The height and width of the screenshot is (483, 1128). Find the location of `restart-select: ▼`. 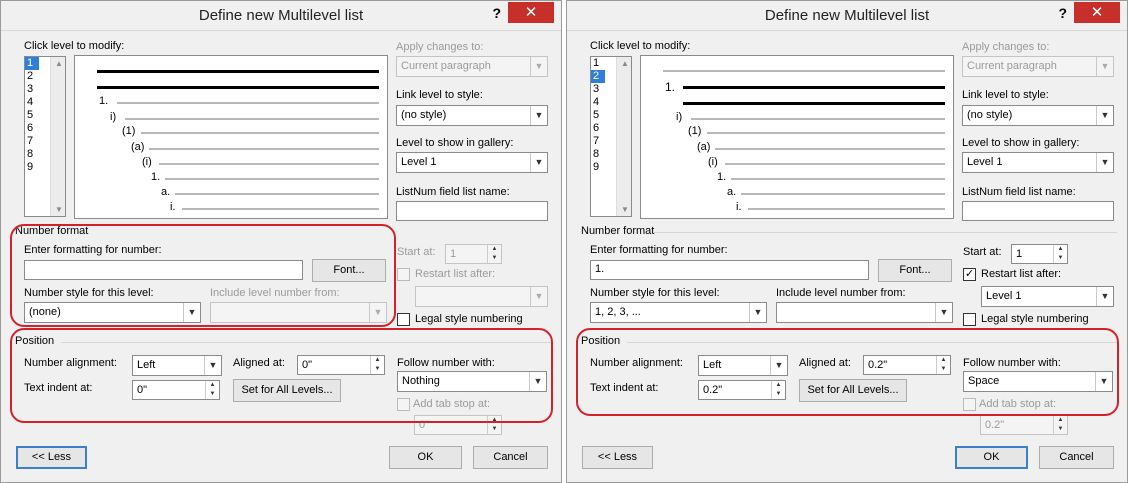

restart-select: ▼ is located at coordinates (481, 296).